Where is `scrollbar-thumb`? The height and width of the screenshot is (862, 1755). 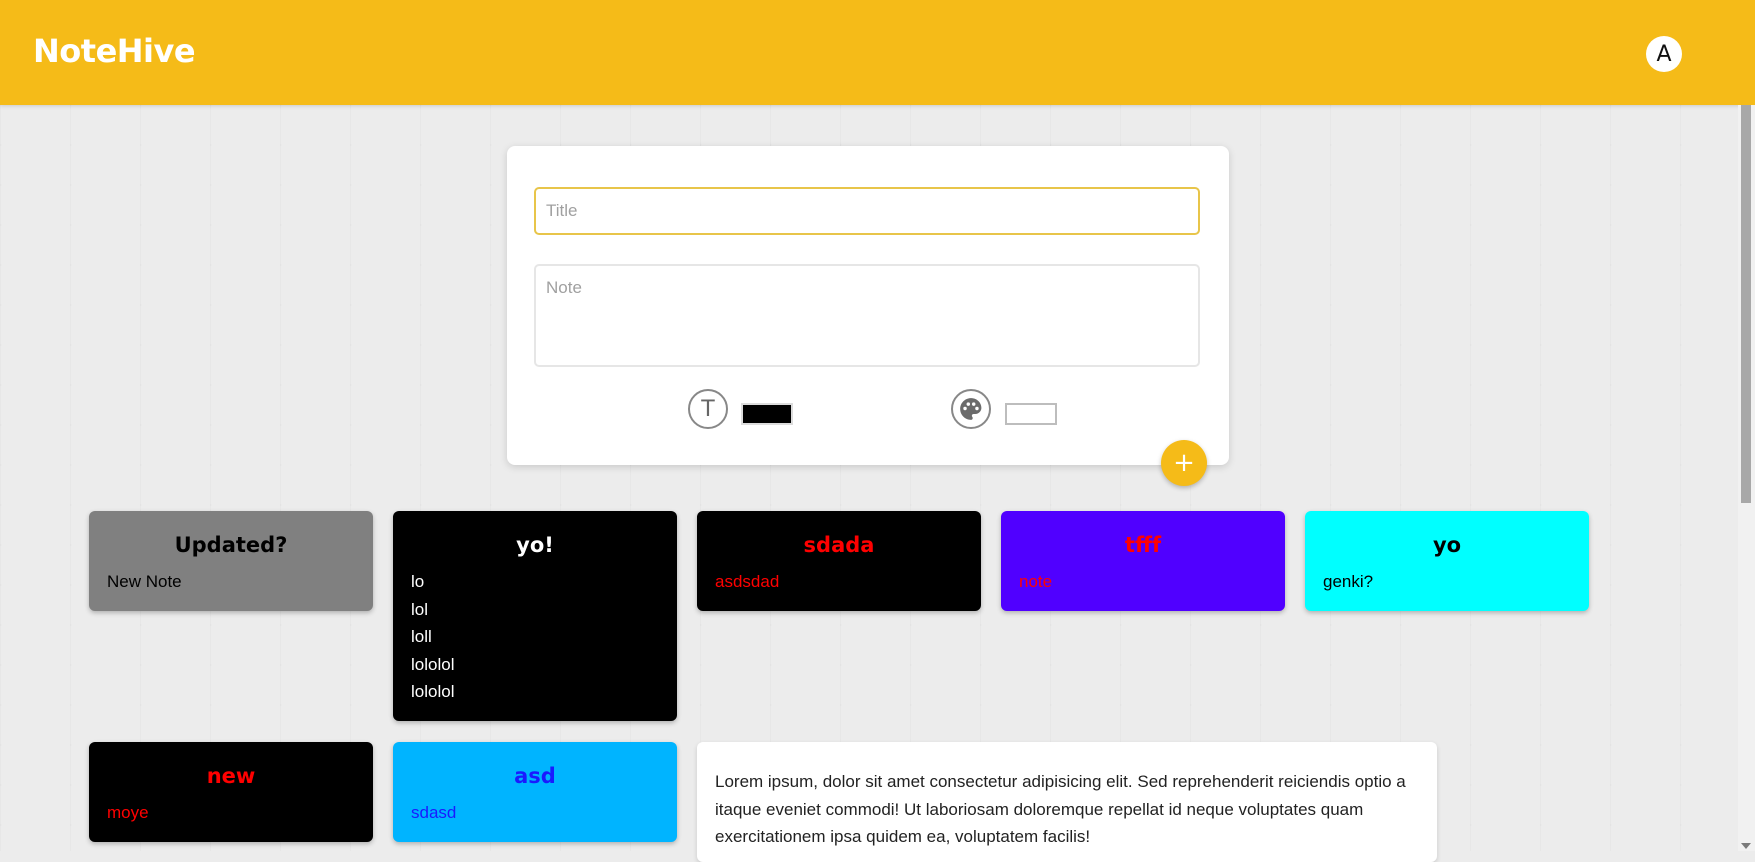
scrollbar-thumb is located at coordinates (1746, 304).